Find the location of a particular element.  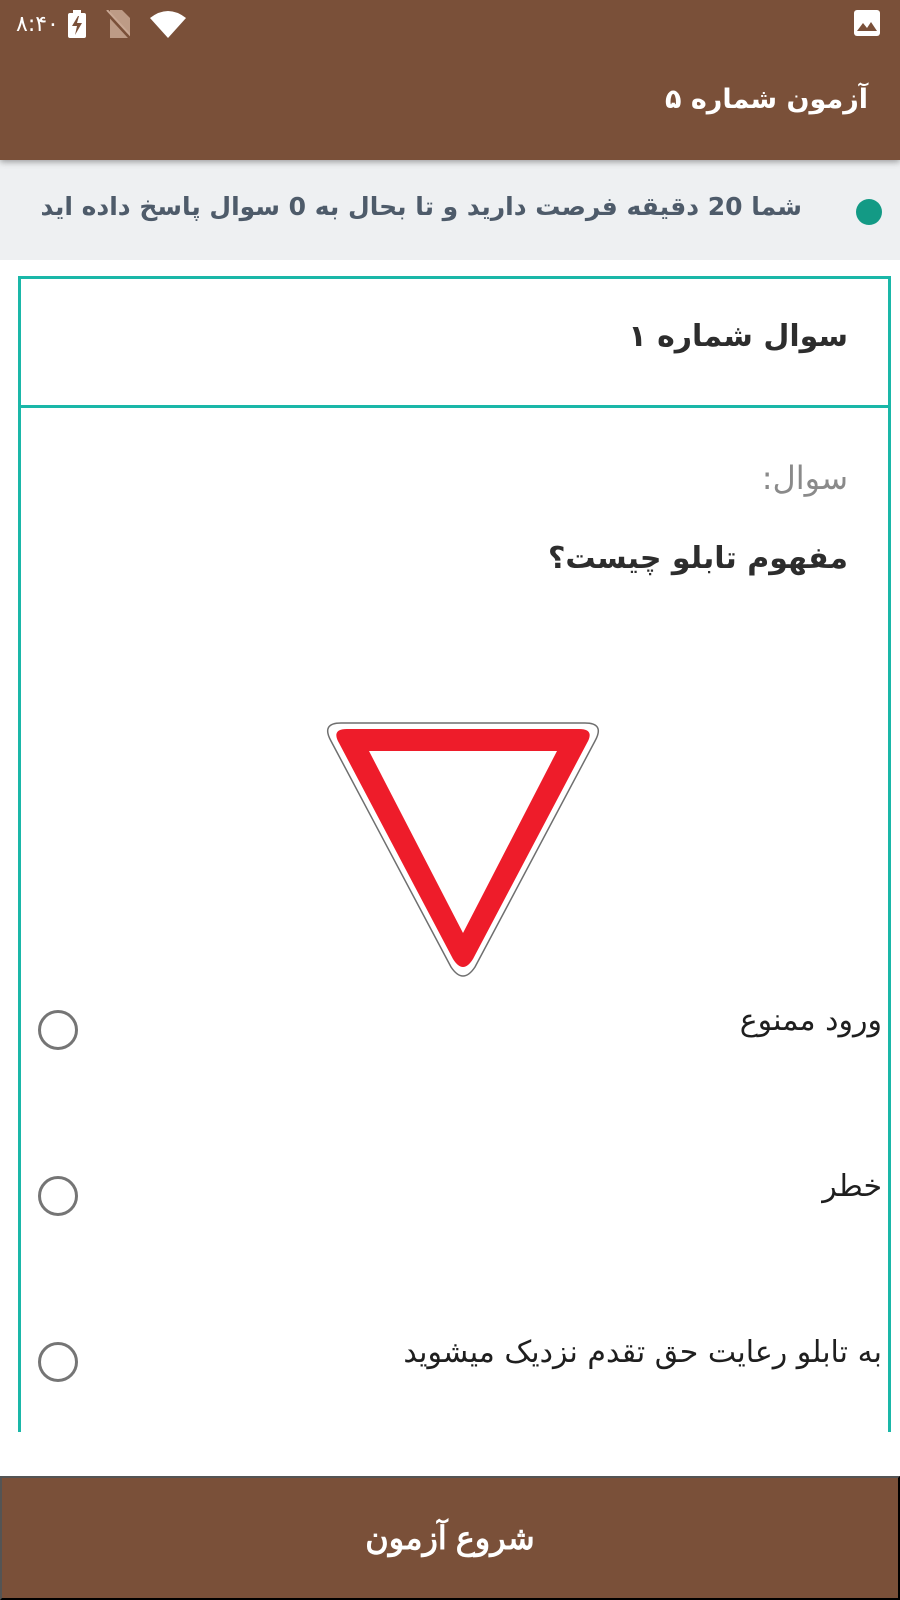

answer-option-label: به تابلو رعایت حق تقدم نزدیک میشوید is located at coordinates (642, 1352).